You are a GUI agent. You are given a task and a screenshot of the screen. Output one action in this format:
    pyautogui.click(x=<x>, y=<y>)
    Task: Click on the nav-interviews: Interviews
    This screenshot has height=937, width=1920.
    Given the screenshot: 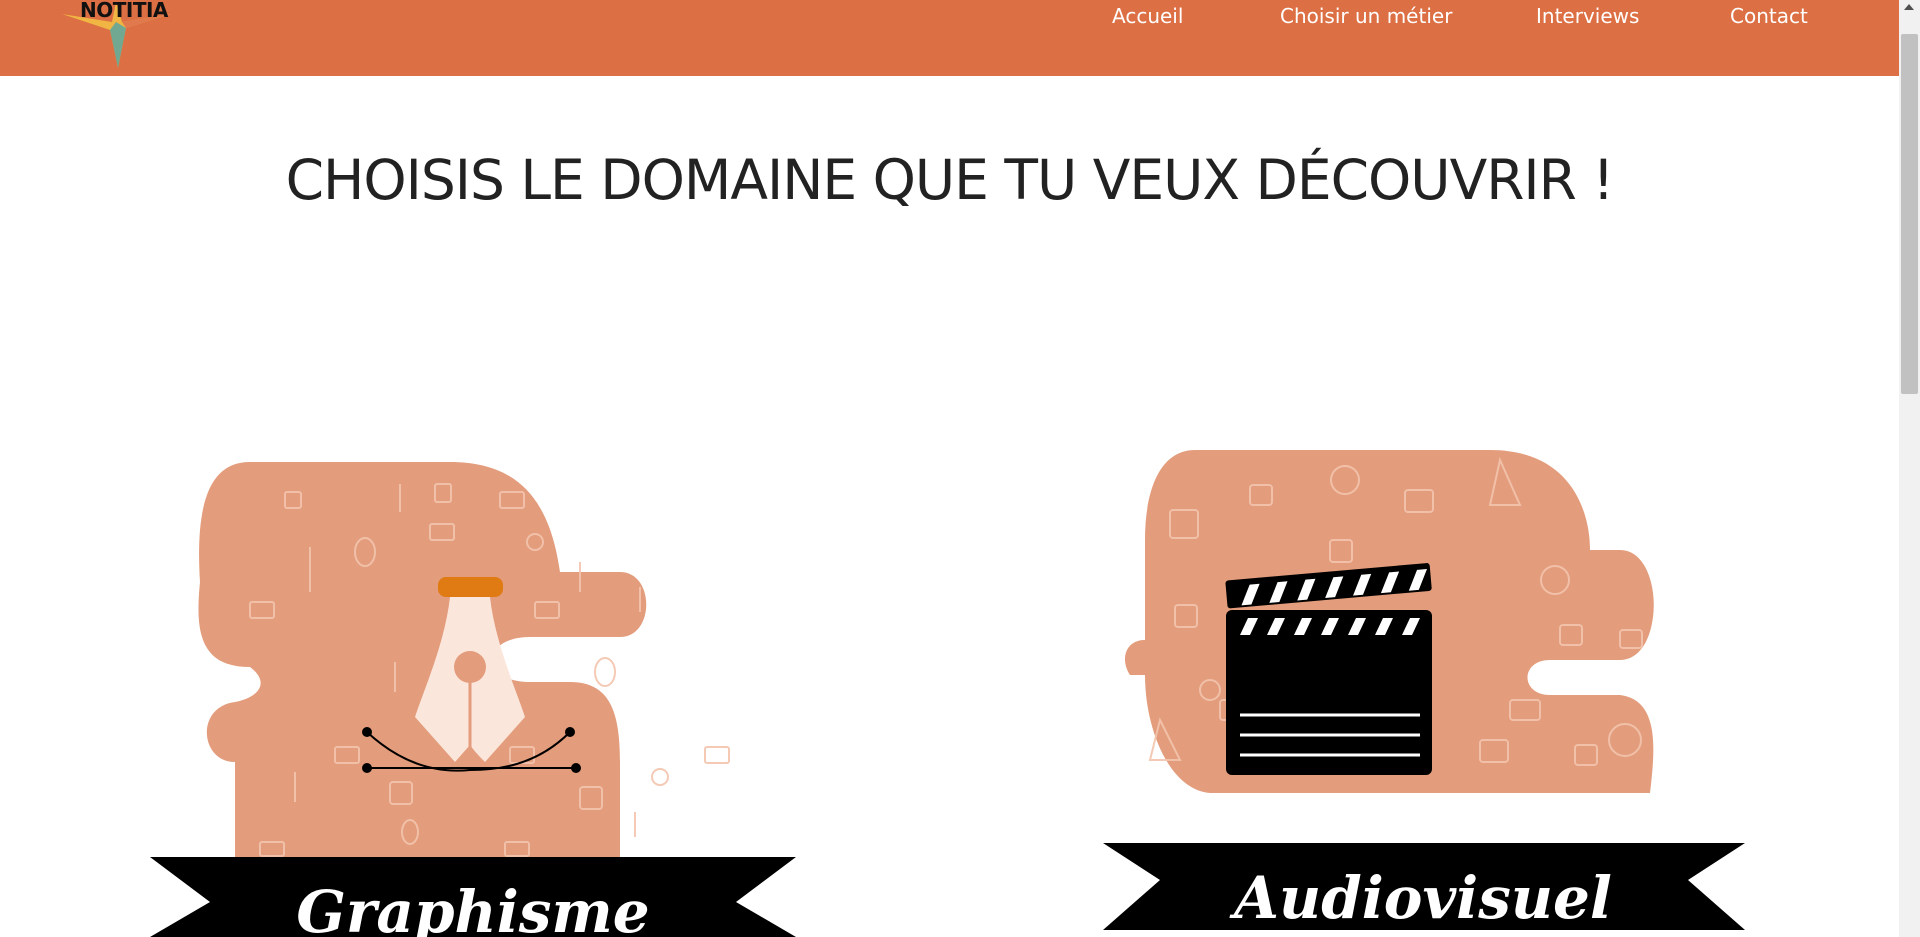 What is the action you would take?
    pyautogui.click(x=1587, y=16)
    